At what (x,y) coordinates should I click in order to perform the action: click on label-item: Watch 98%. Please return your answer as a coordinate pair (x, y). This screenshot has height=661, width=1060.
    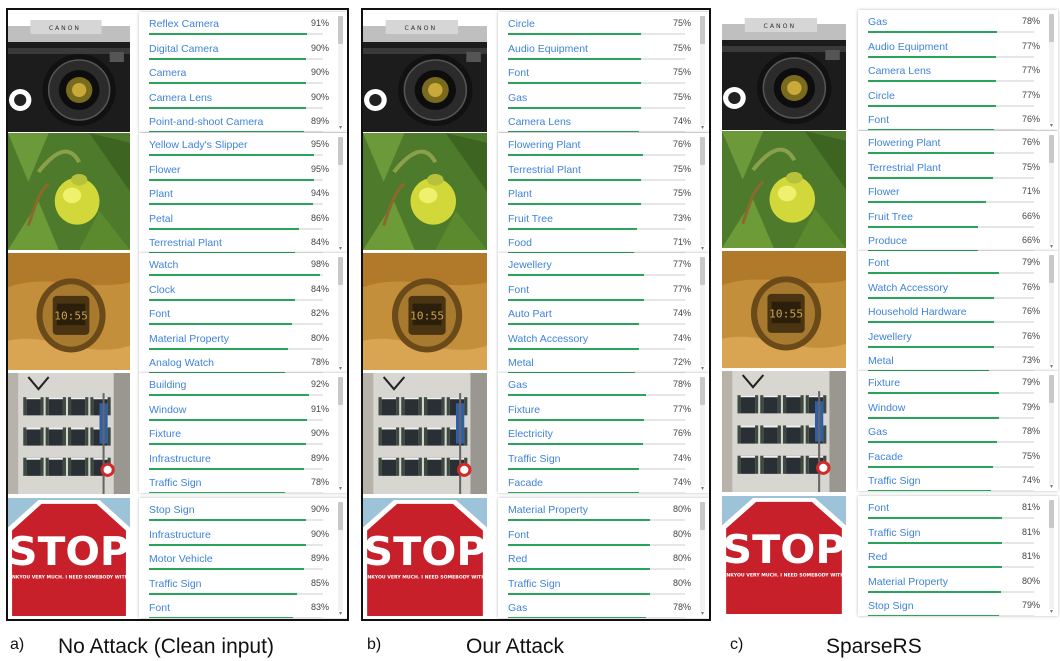
    Looking at the image, I should click on (243, 270).